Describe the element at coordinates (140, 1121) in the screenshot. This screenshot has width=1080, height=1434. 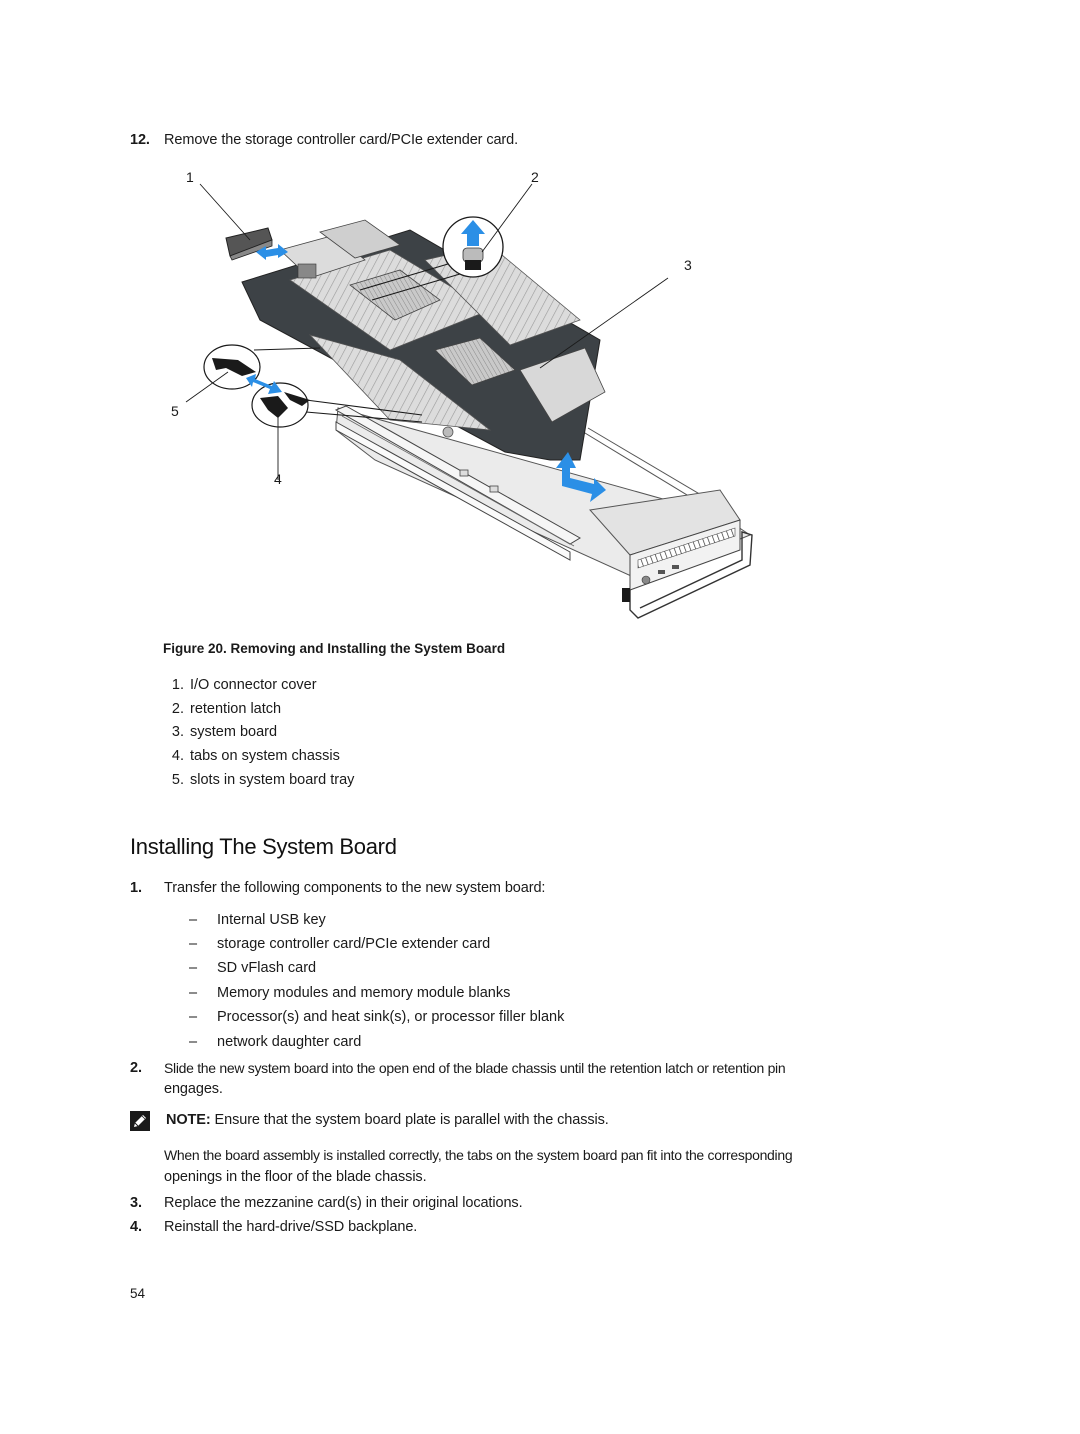
I see `pencil-note-icon` at that location.